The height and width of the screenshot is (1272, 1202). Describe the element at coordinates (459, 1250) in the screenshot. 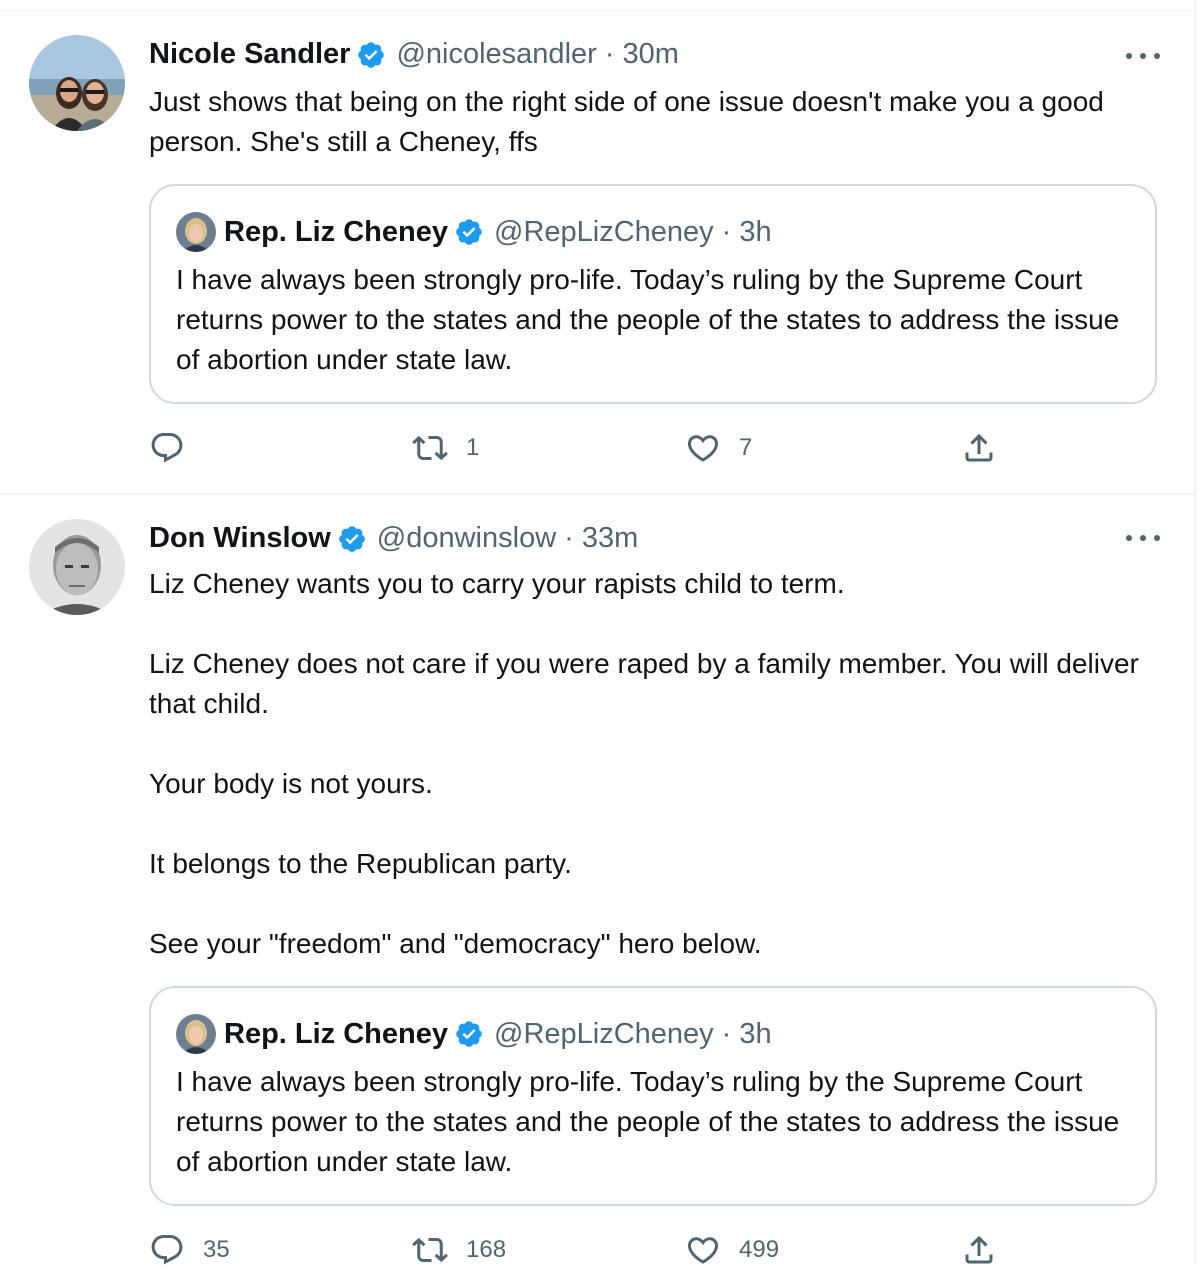

I see `retweet-button: 168` at that location.